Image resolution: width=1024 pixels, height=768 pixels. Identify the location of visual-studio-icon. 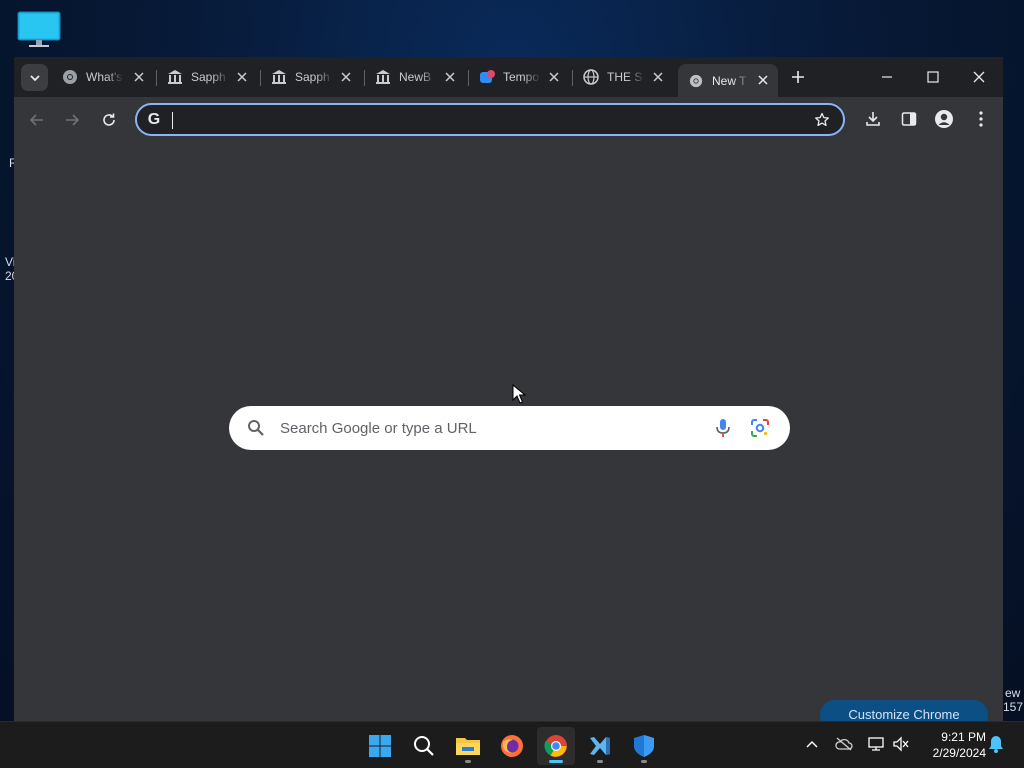
(600, 746).